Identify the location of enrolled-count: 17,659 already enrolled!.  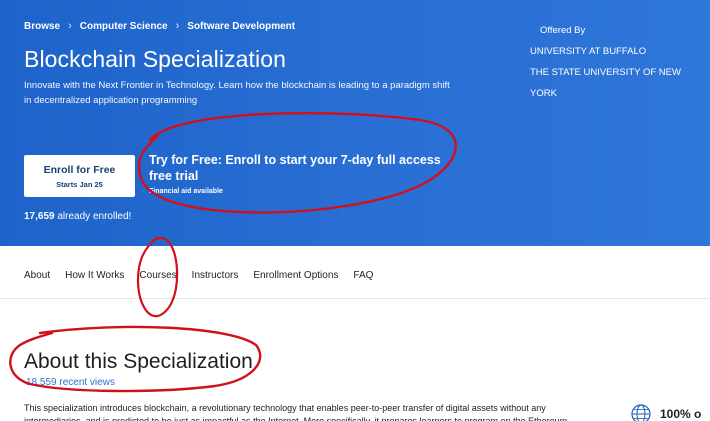
(77, 216).